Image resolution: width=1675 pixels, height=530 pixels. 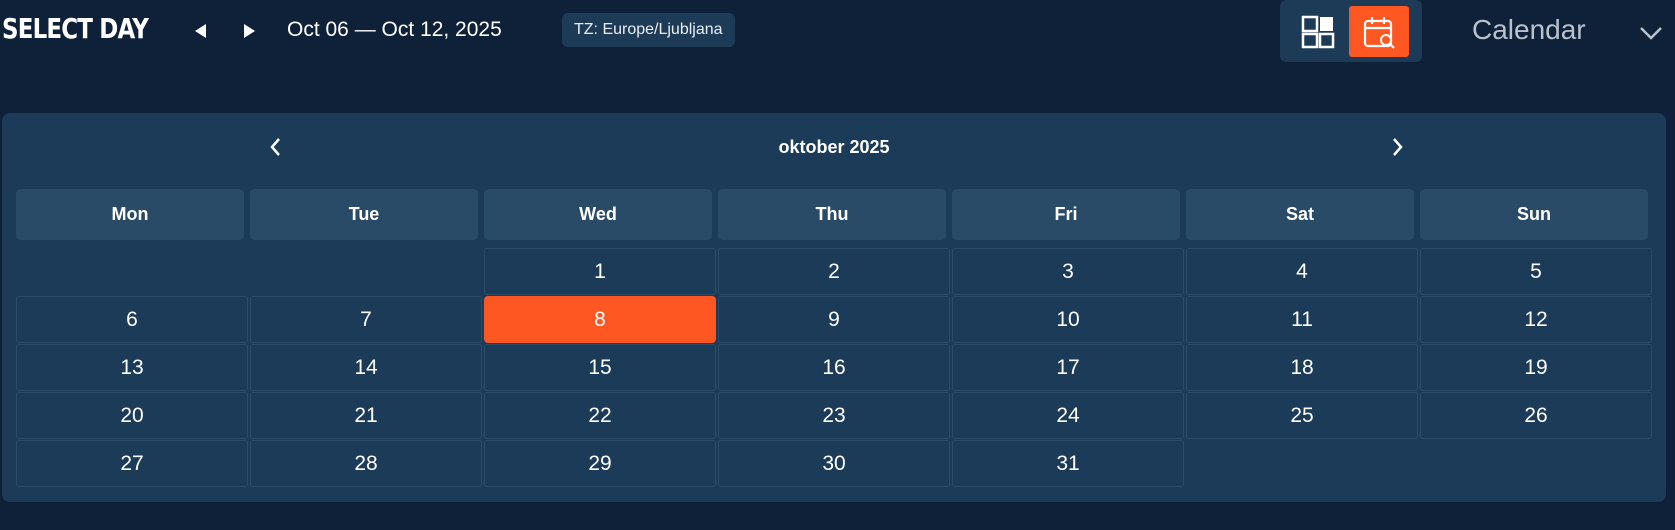 What do you see at coordinates (1068, 415) in the screenshot?
I see `day-cell: 24` at bounding box center [1068, 415].